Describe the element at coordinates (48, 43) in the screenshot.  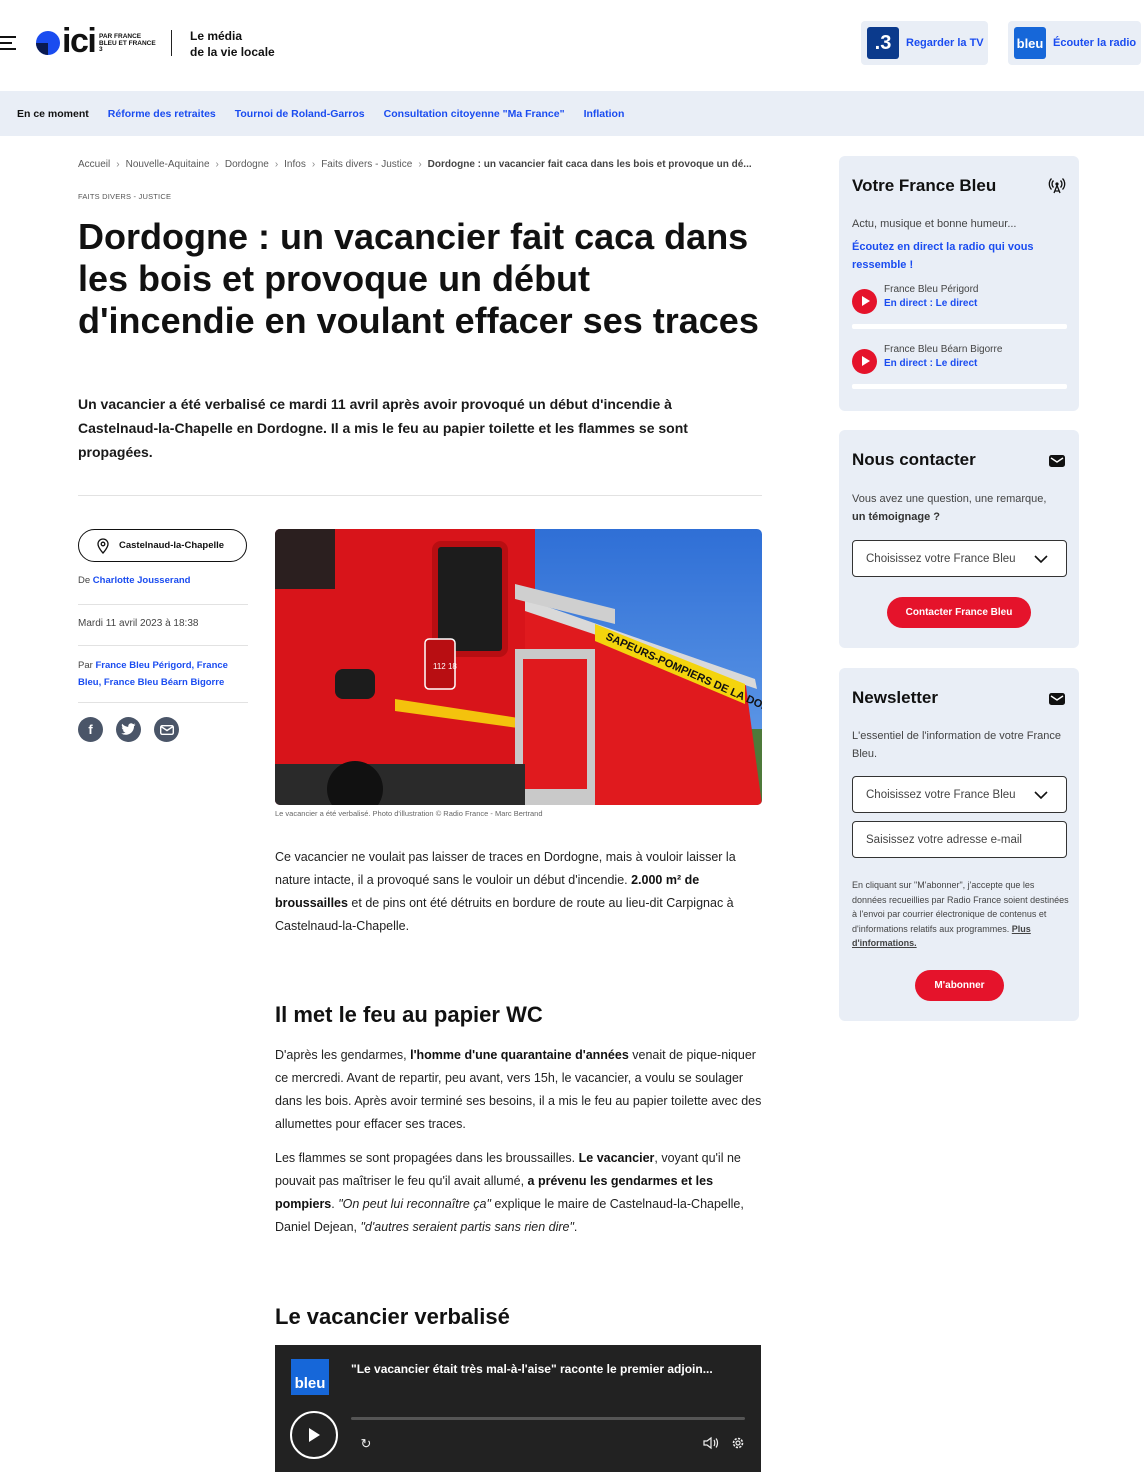
I see `logo-mark` at that location.